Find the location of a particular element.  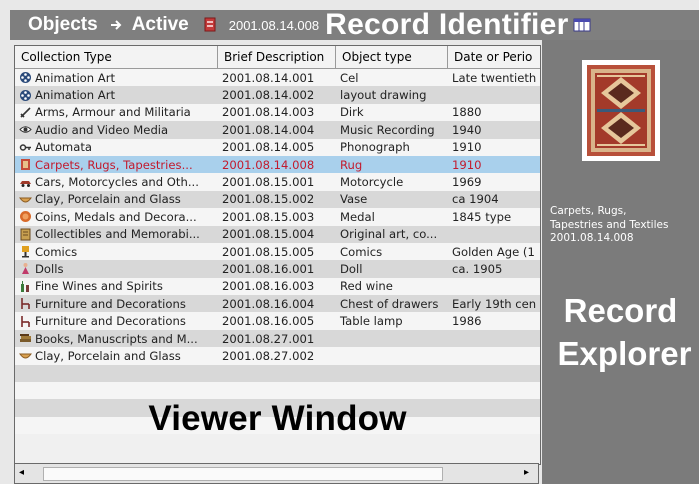

cell-brief-description: 2001.08.14.003 is located at coordinates (268, 112).